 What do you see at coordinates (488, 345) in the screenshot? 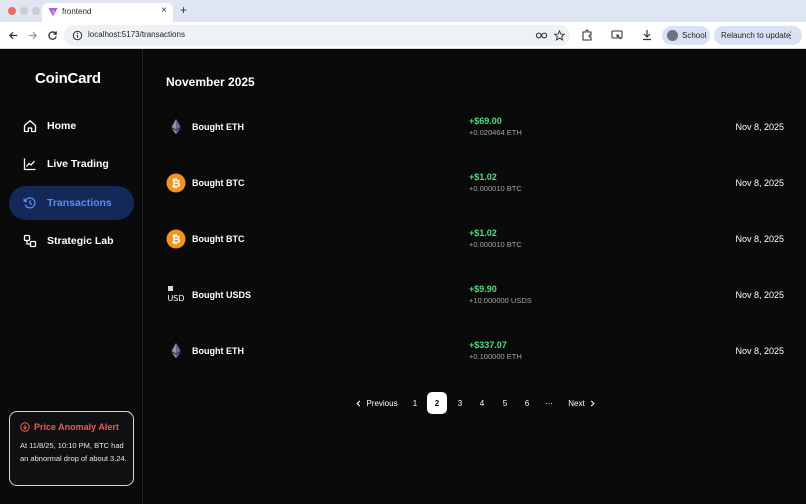
I see `usd-amount: +$337.07` at bounding box center [488, 345].